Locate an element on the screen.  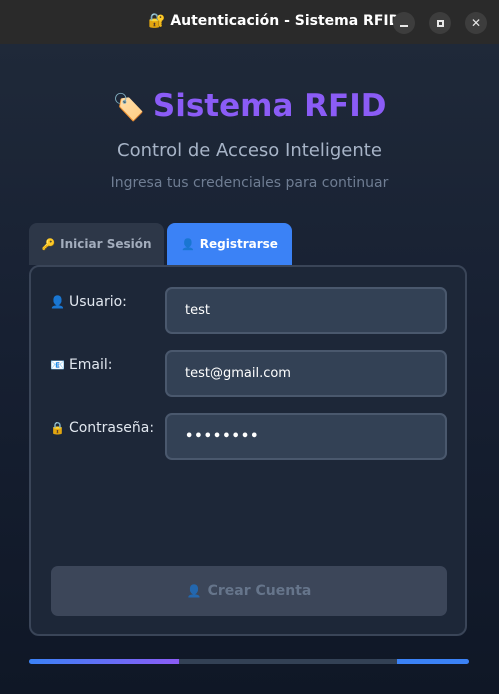
create-account-button: 👤 Crear Cuenta is located at coordinates (249, 591).